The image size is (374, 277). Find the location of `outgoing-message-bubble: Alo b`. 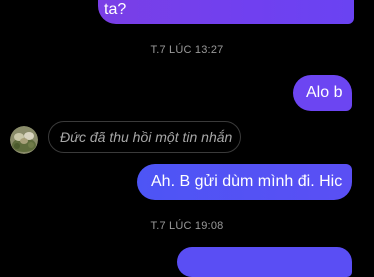

outgoing-message-bubble: Alo b is located at coordinates (322, 93).